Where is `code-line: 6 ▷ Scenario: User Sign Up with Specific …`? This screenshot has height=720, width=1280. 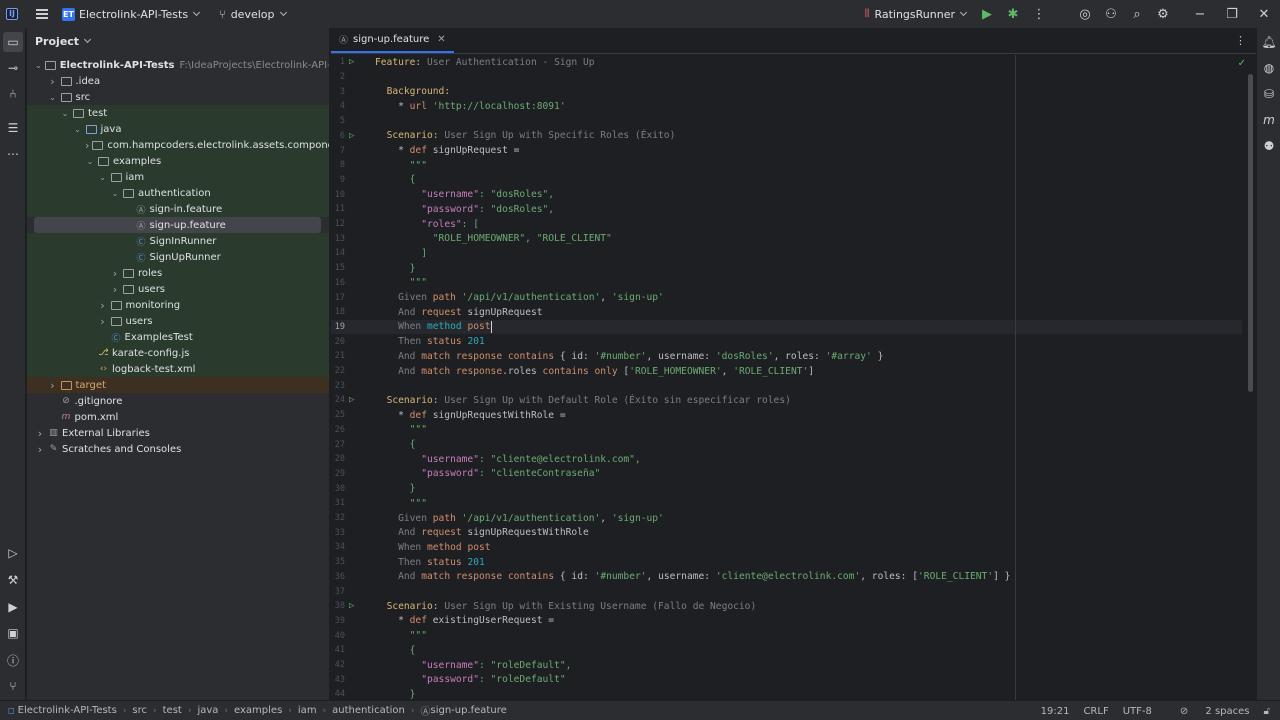 code-line: 6 ▷ Scenario: User Sign Up with Specific … is located at coordinates (786, 136).